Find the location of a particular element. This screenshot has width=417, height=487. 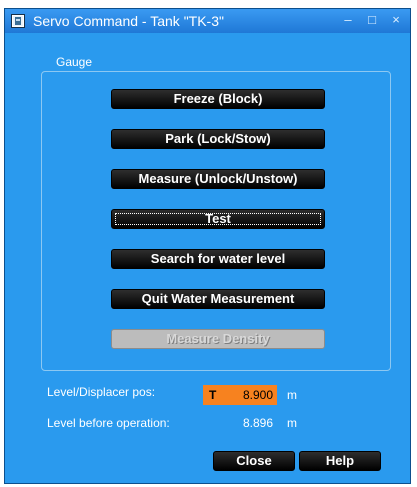

close-icon: × is located at coordinates (396, 20).